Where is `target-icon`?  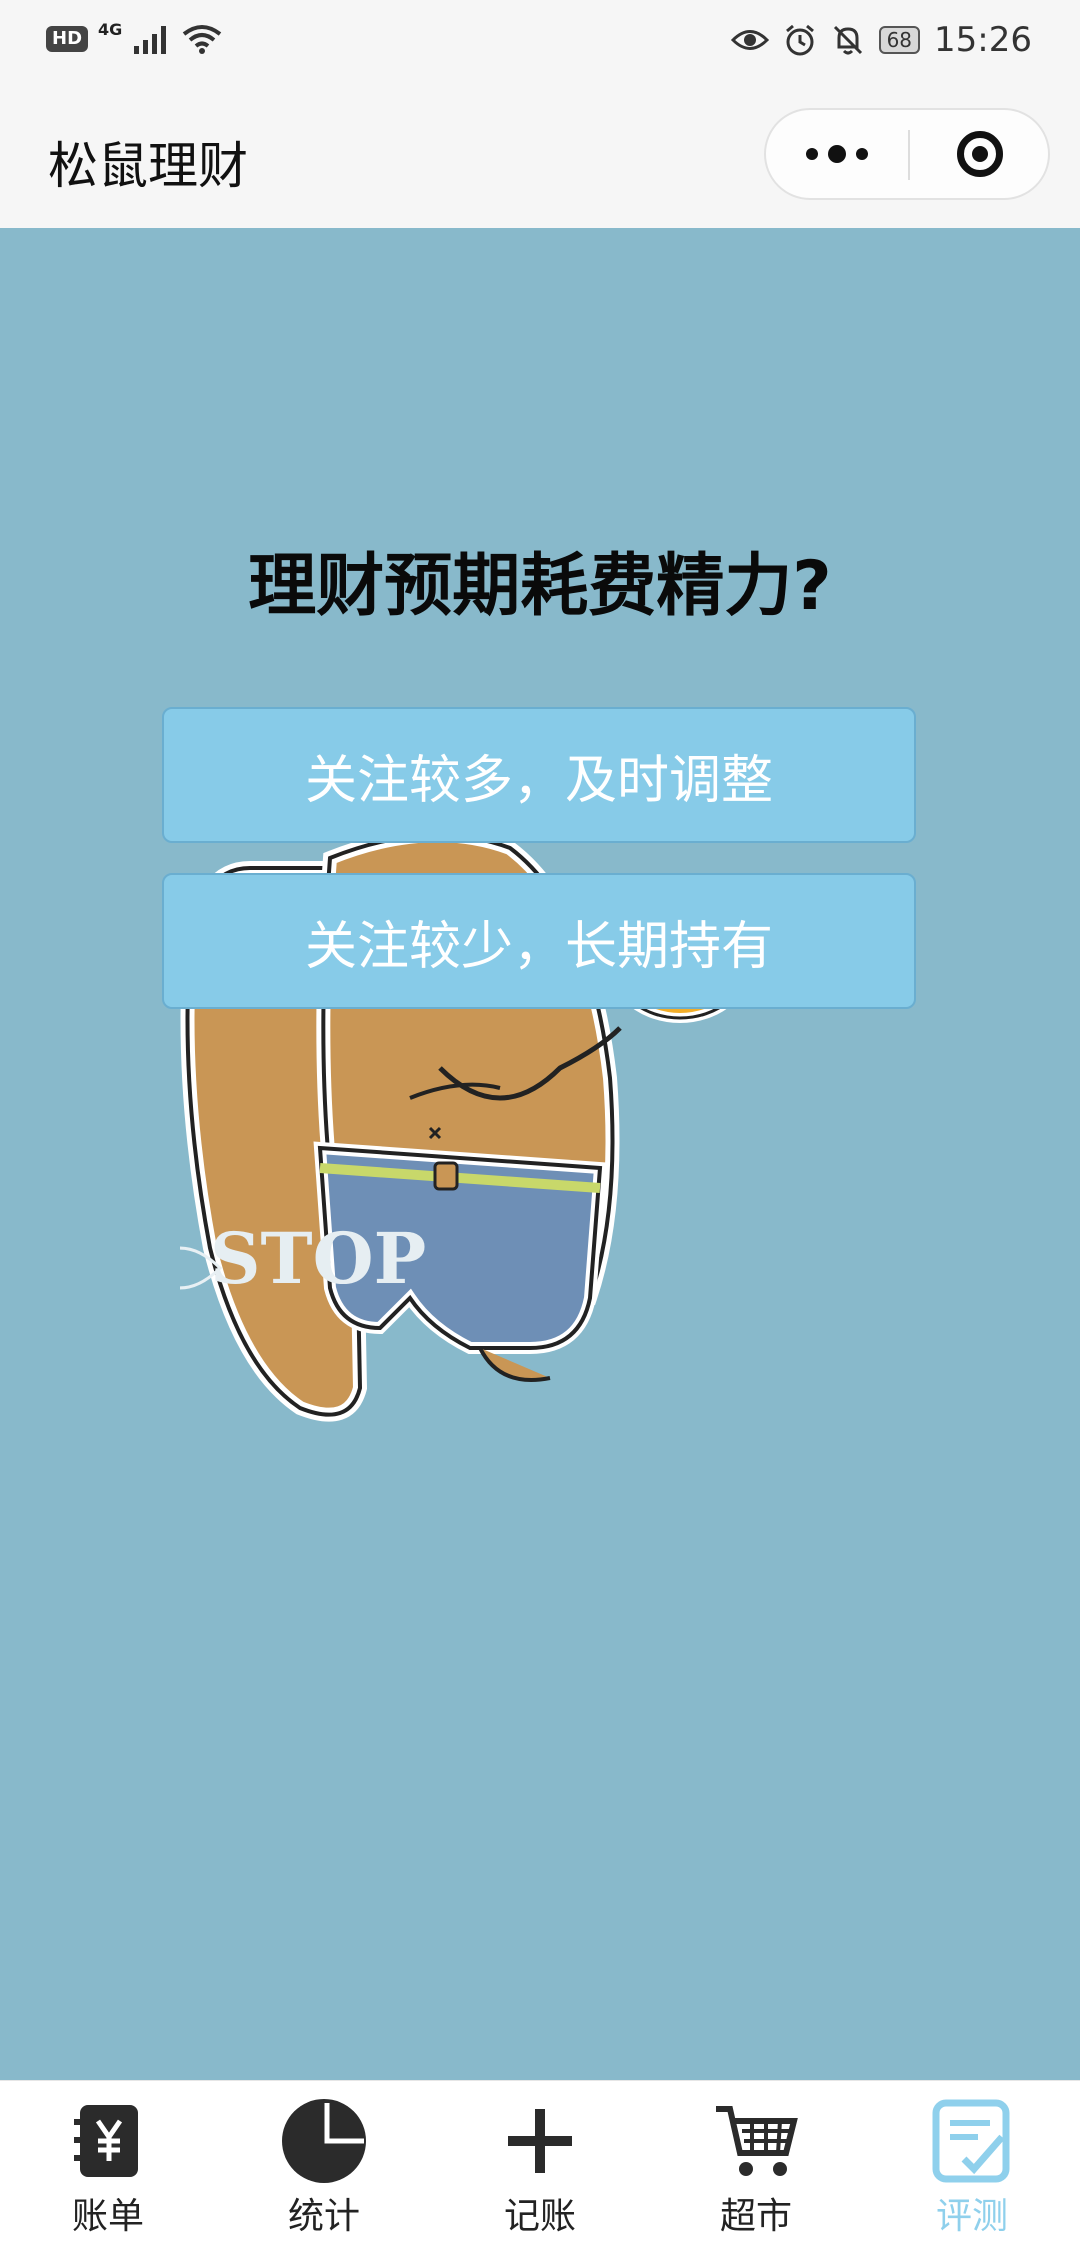 target-icon is located at coordinates (980, 154).